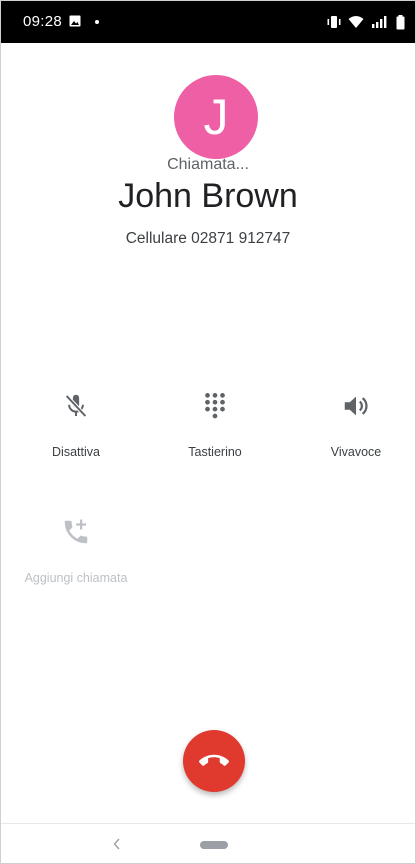 This screenshot has height=864, width=416. Describe the element at coordinates (215, 452) in the screenshot. I see `keypad-label: Tastierino` at that location.